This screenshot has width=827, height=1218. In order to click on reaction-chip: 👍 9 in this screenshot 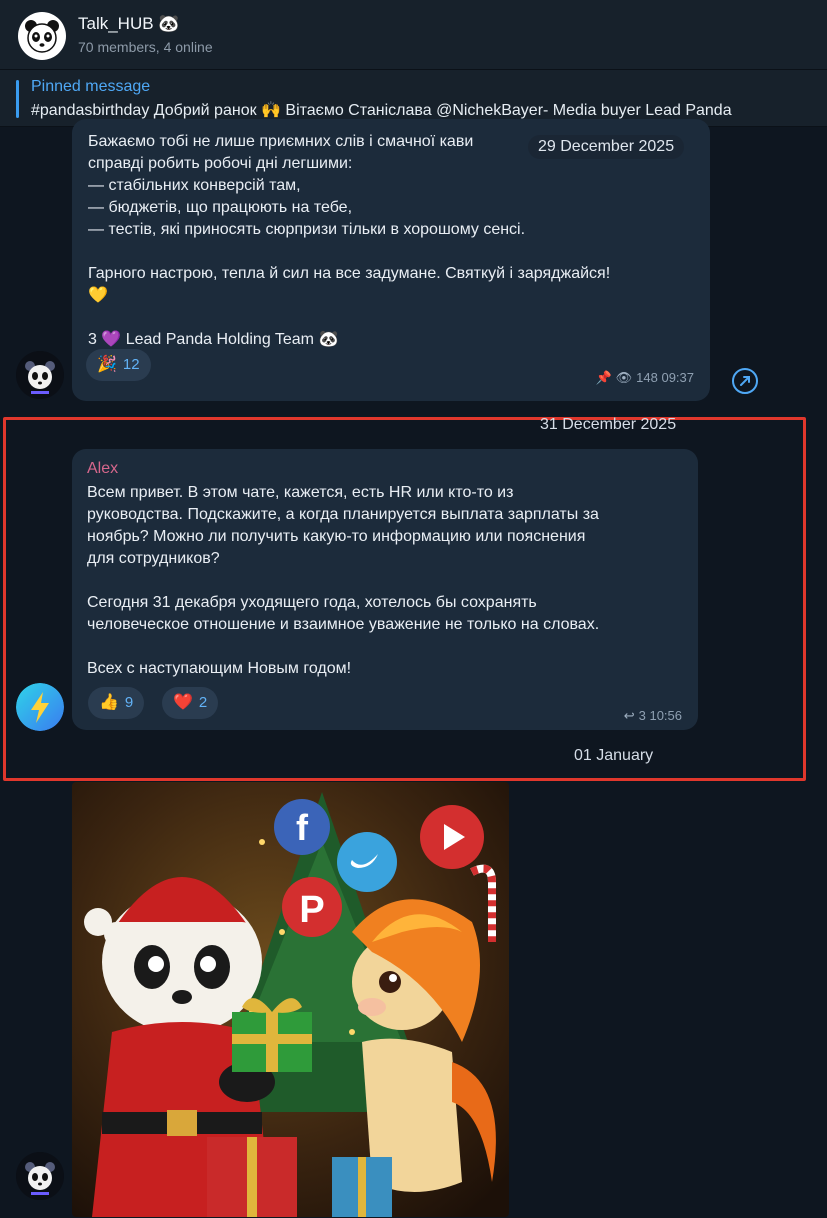, I will do `click(116, 703)`.